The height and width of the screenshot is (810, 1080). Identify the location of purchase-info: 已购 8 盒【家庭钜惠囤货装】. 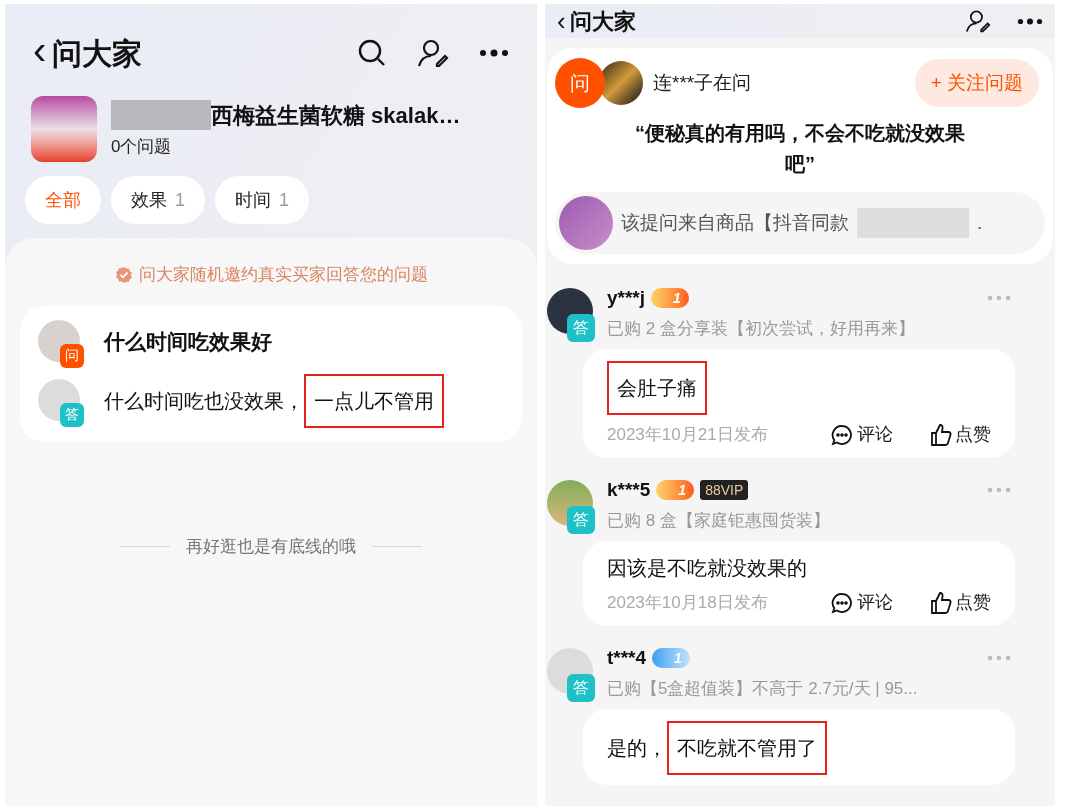
(719, 520).